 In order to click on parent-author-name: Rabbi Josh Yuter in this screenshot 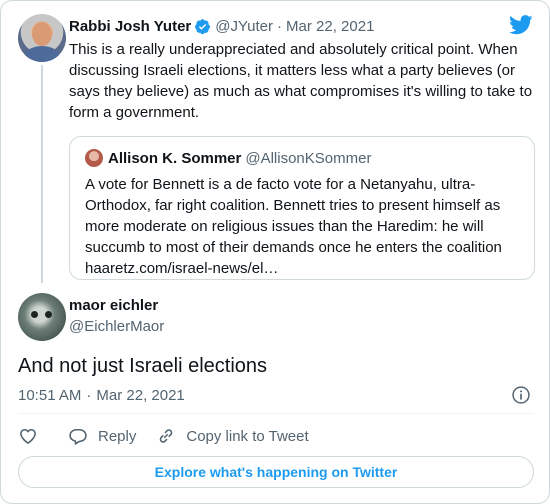, I will do `click(130, 26)`.